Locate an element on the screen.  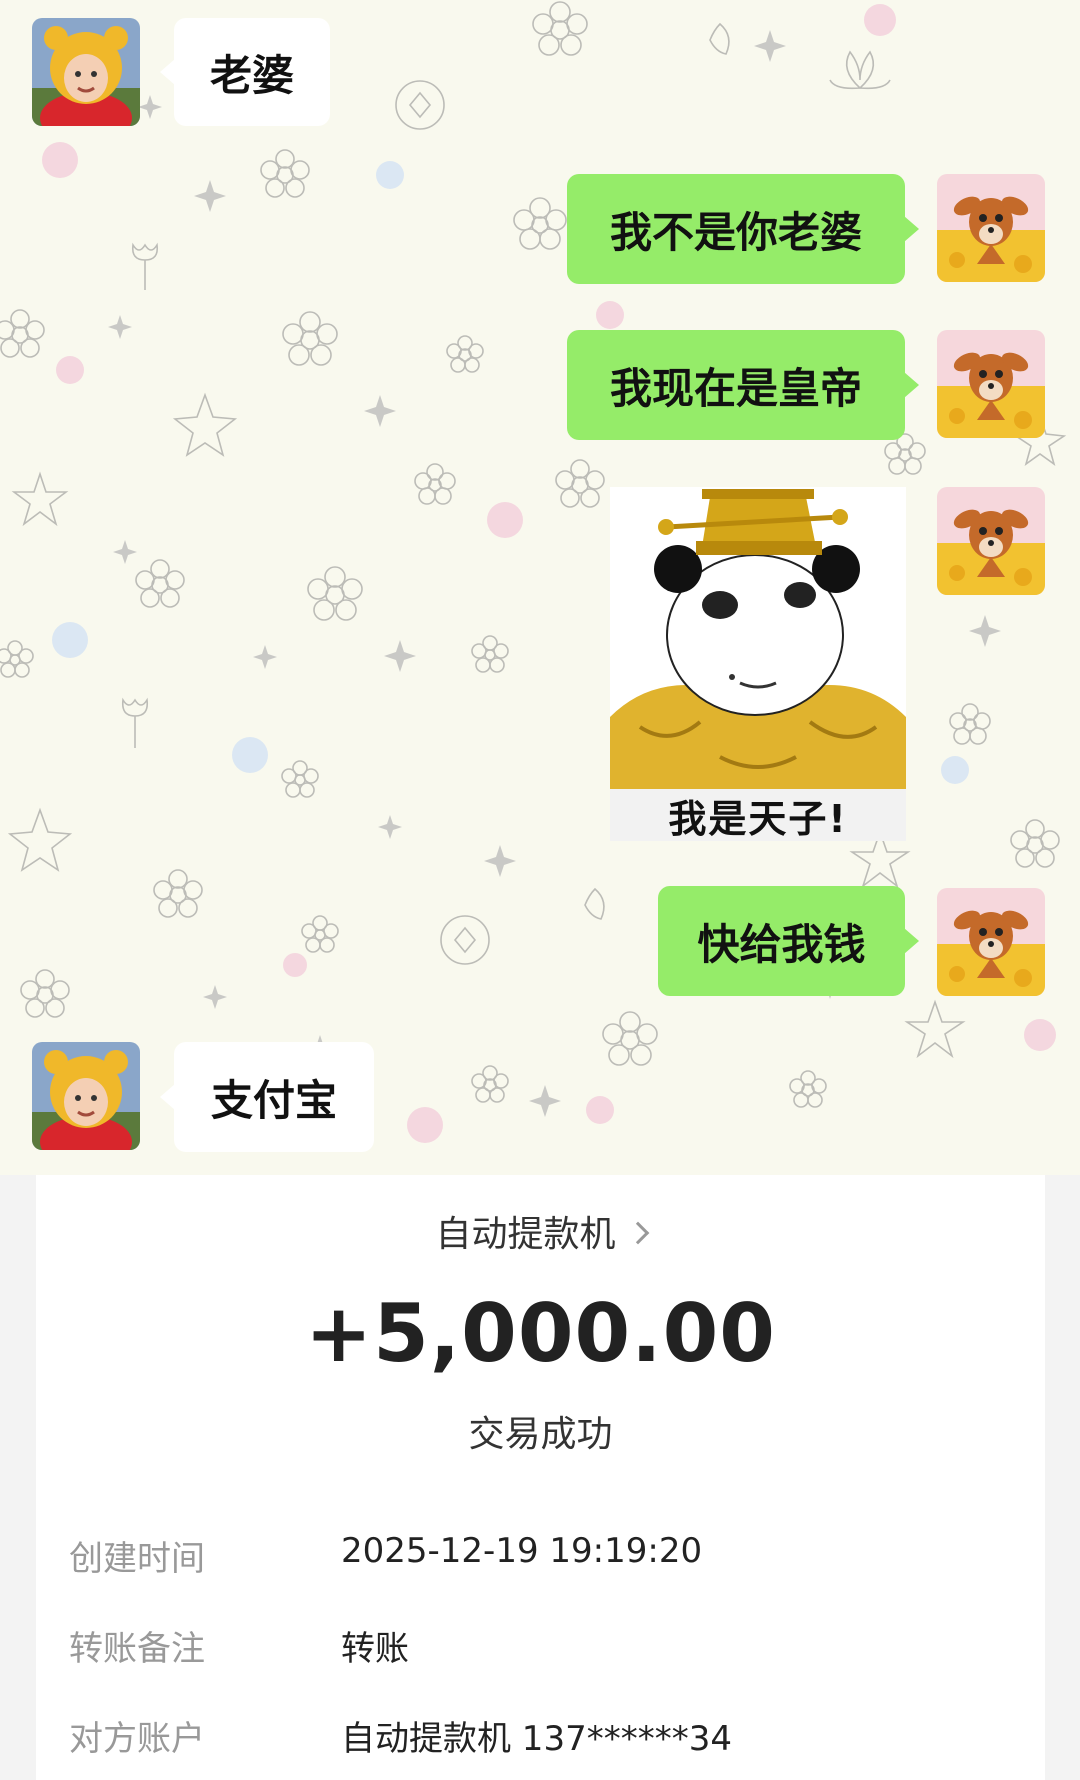
message-bubble: 老婆 is located at coordinates (245, 72).